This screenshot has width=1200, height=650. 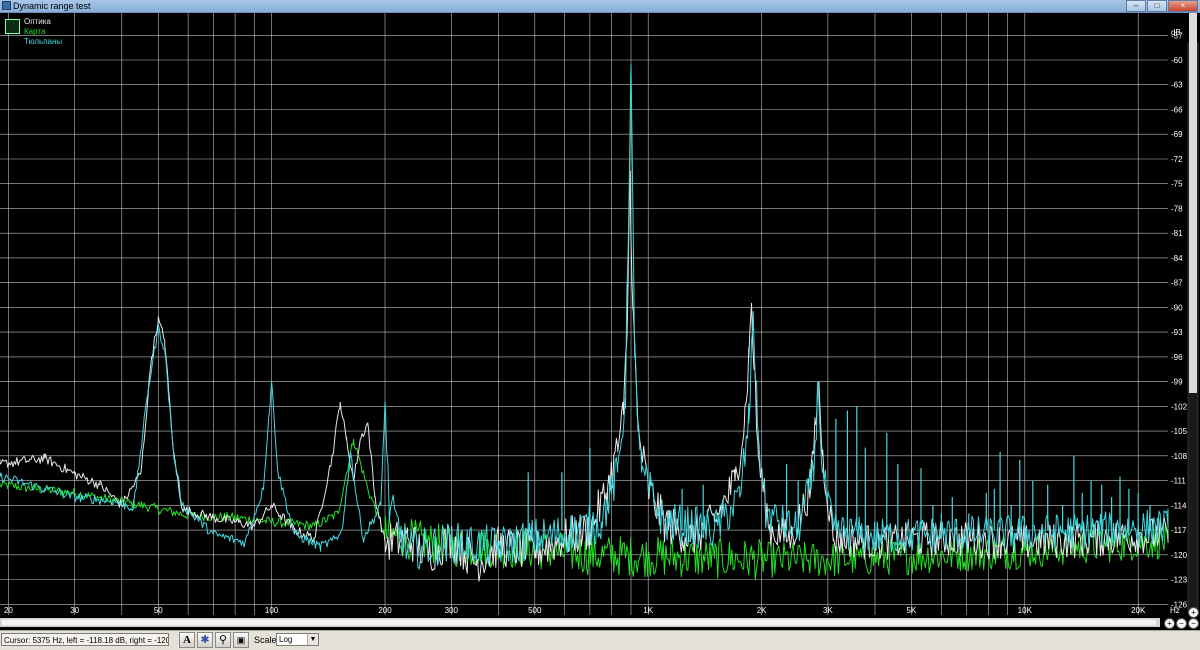 I want to click on x-tick-label: 500, so click(x=535, y=610).